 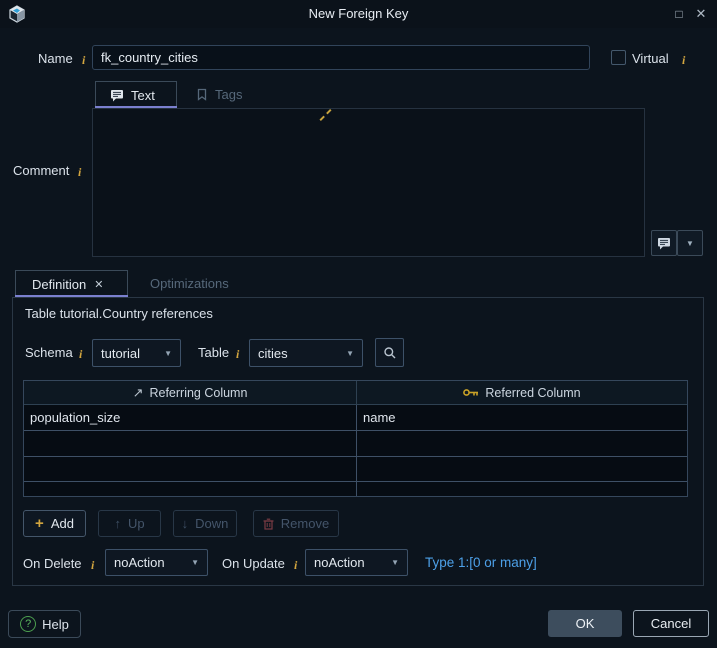 What do you see at coordinates (82, 60) in the screenshot?
I see `name-info-icon: i` at bounding box center [82, 60].